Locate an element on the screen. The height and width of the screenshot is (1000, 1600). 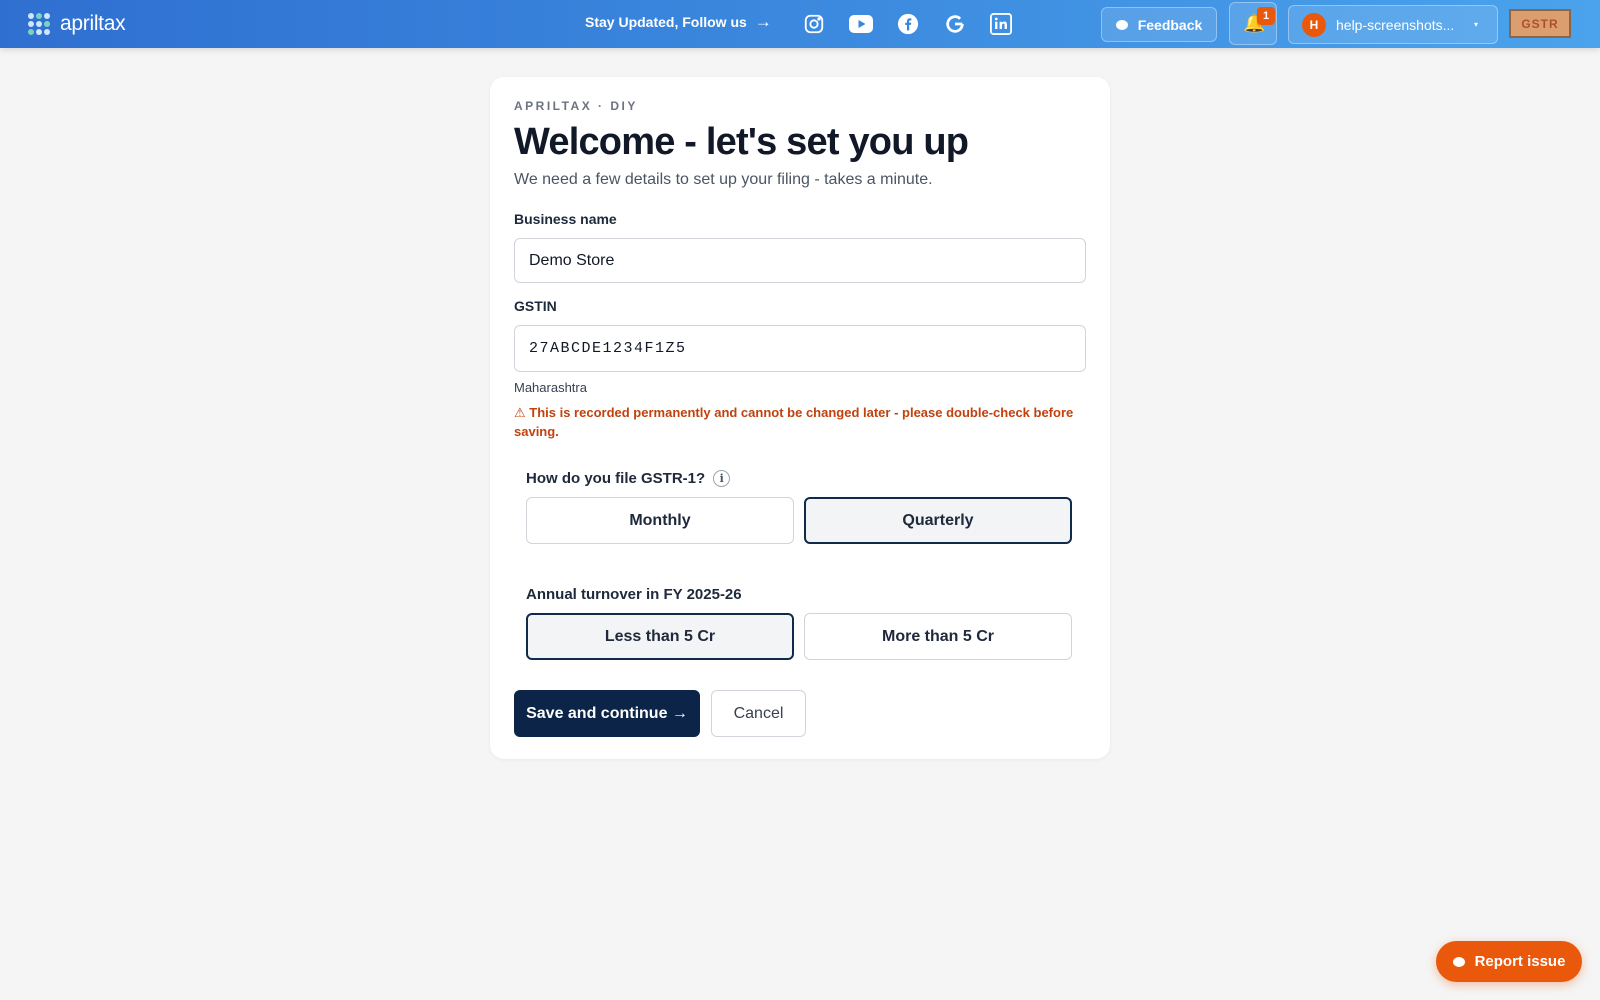
arrow-right-icon: → is located at coordinates (763, 21).